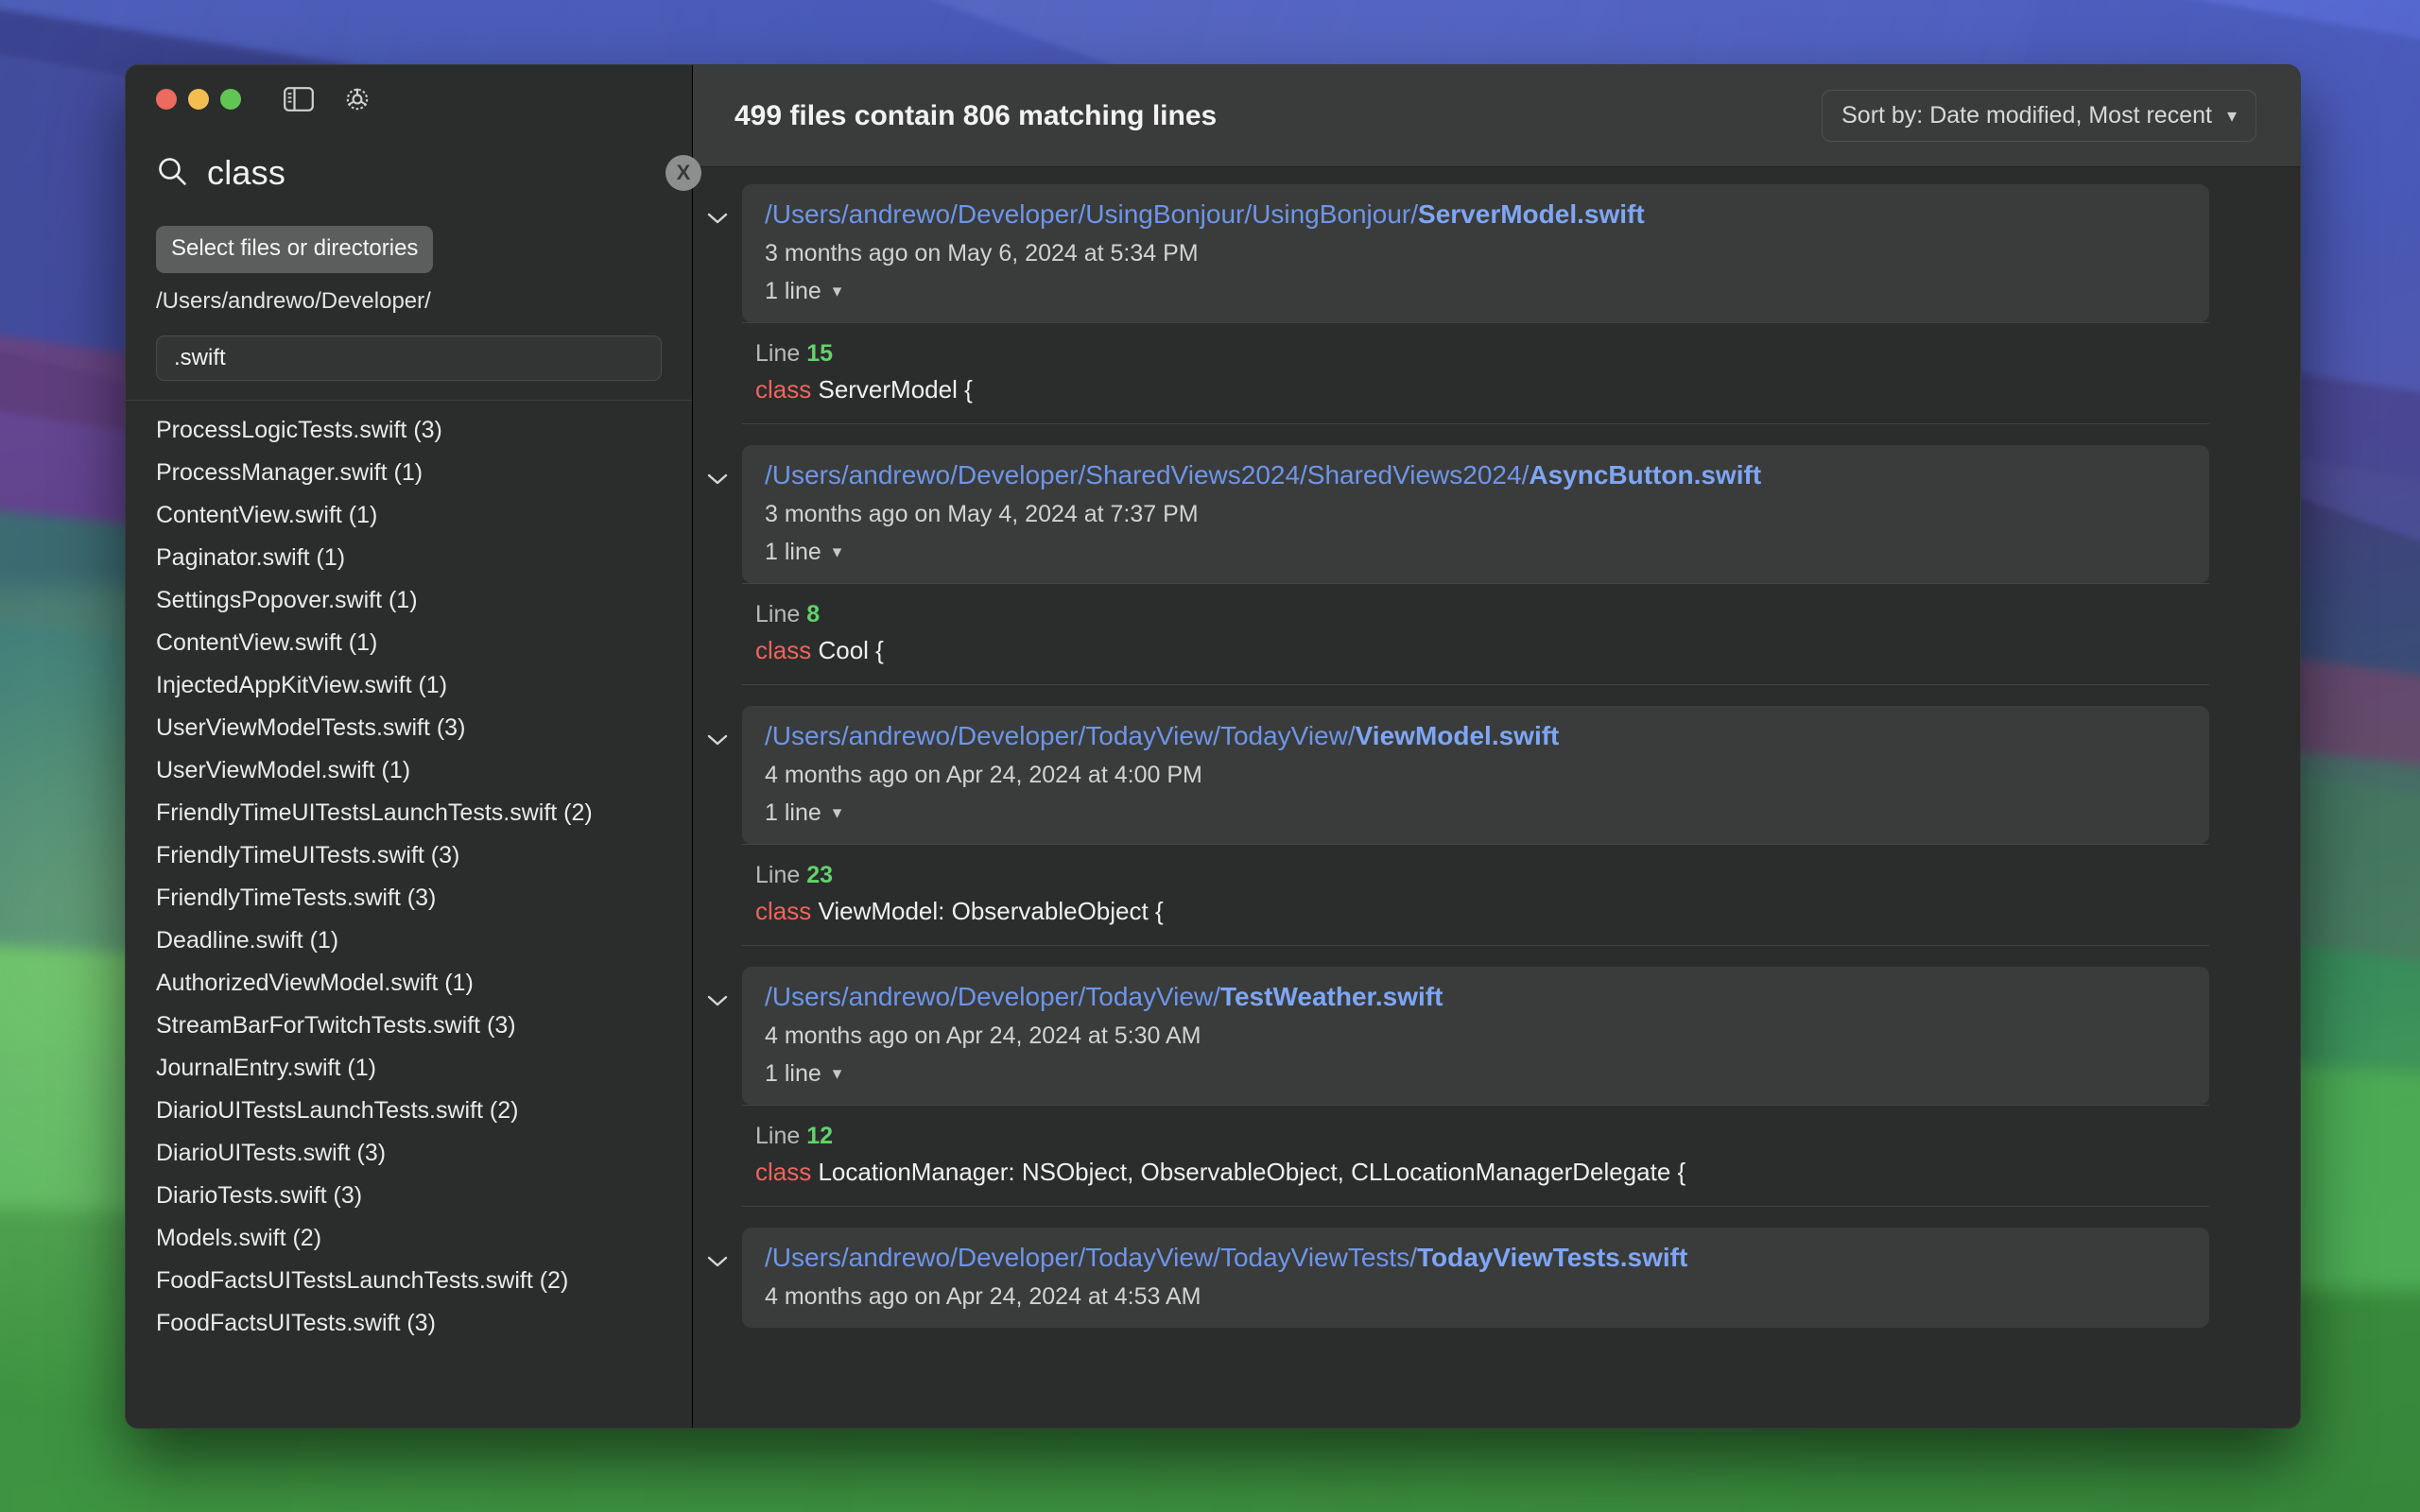 The image size is (2420, 1512). I want to click on file-list-item: StreamBarForTwitchTests.swift (3), so click(409, 1026).